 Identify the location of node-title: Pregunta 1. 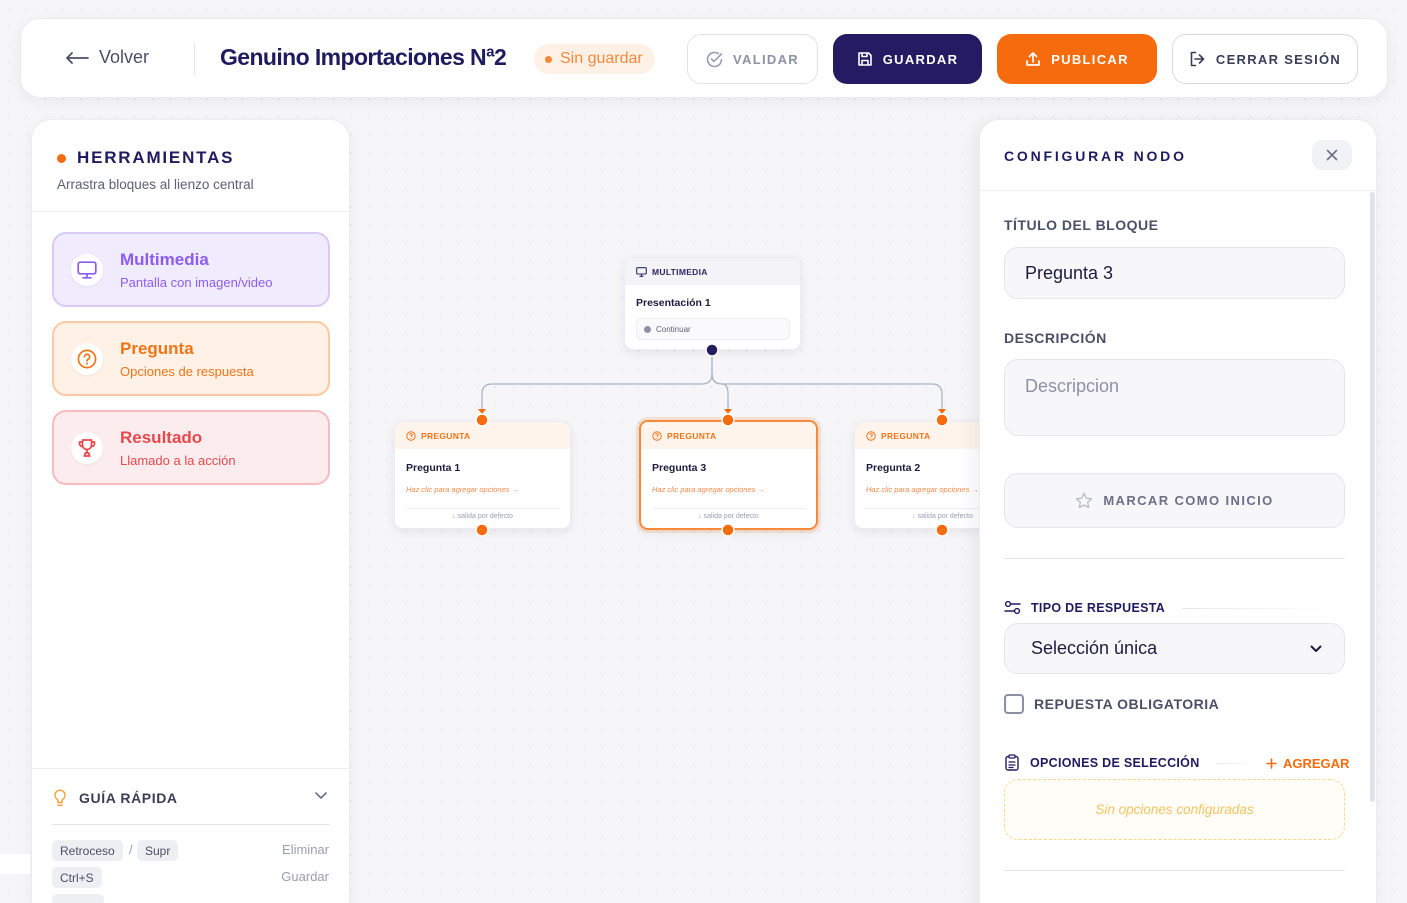
(433, 468).